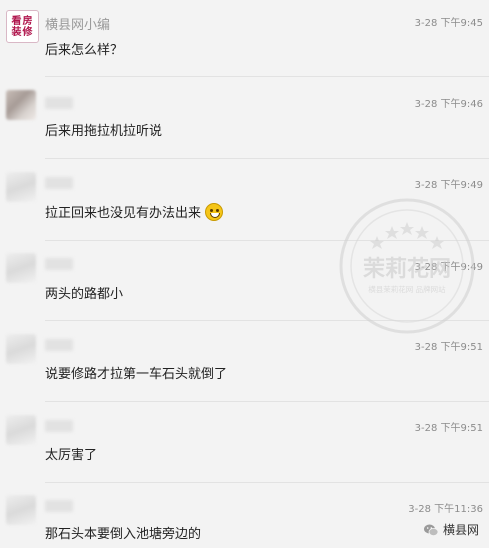 Image resolution: width=489 pixels, height=548 pixels. Describe the element at coordinates (71, 455) in the screenshot. I see `message-text: 太厉害了` at that location.